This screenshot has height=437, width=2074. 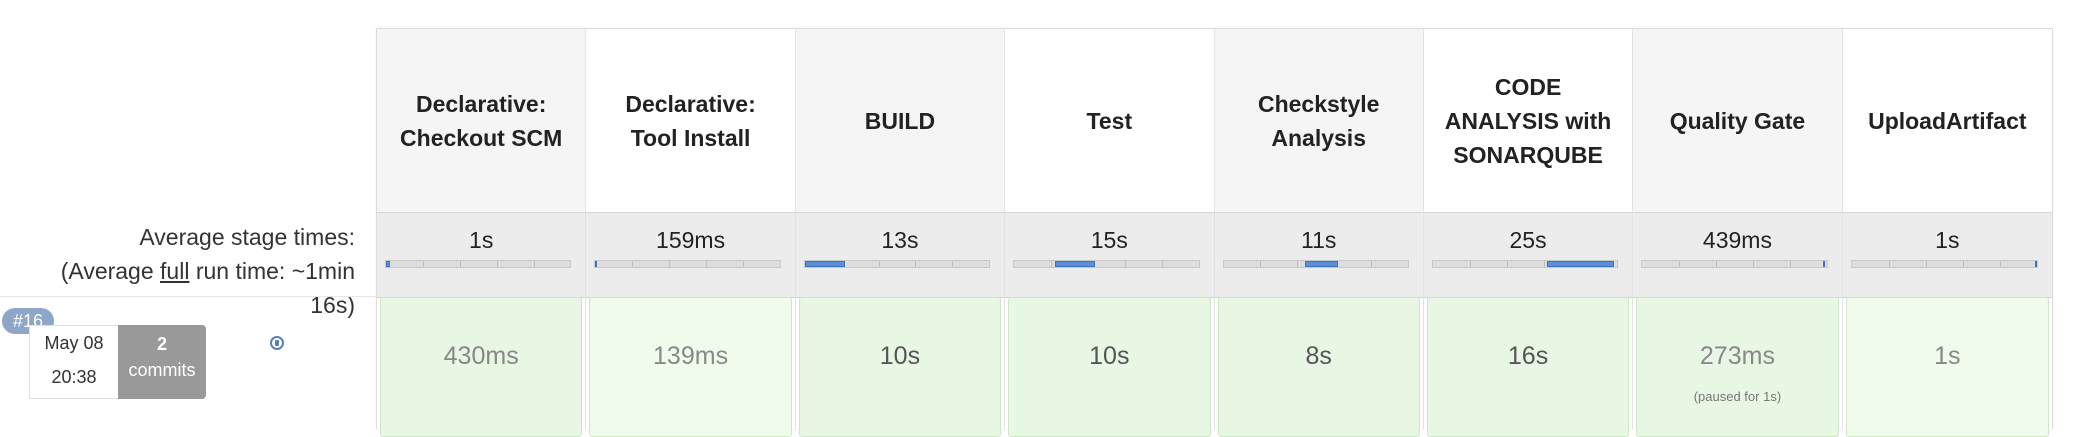 What do you see at coordinates (900, 120) in the screenshot?
I see `stage-header: BUILD` at bounding box center [900, 120].